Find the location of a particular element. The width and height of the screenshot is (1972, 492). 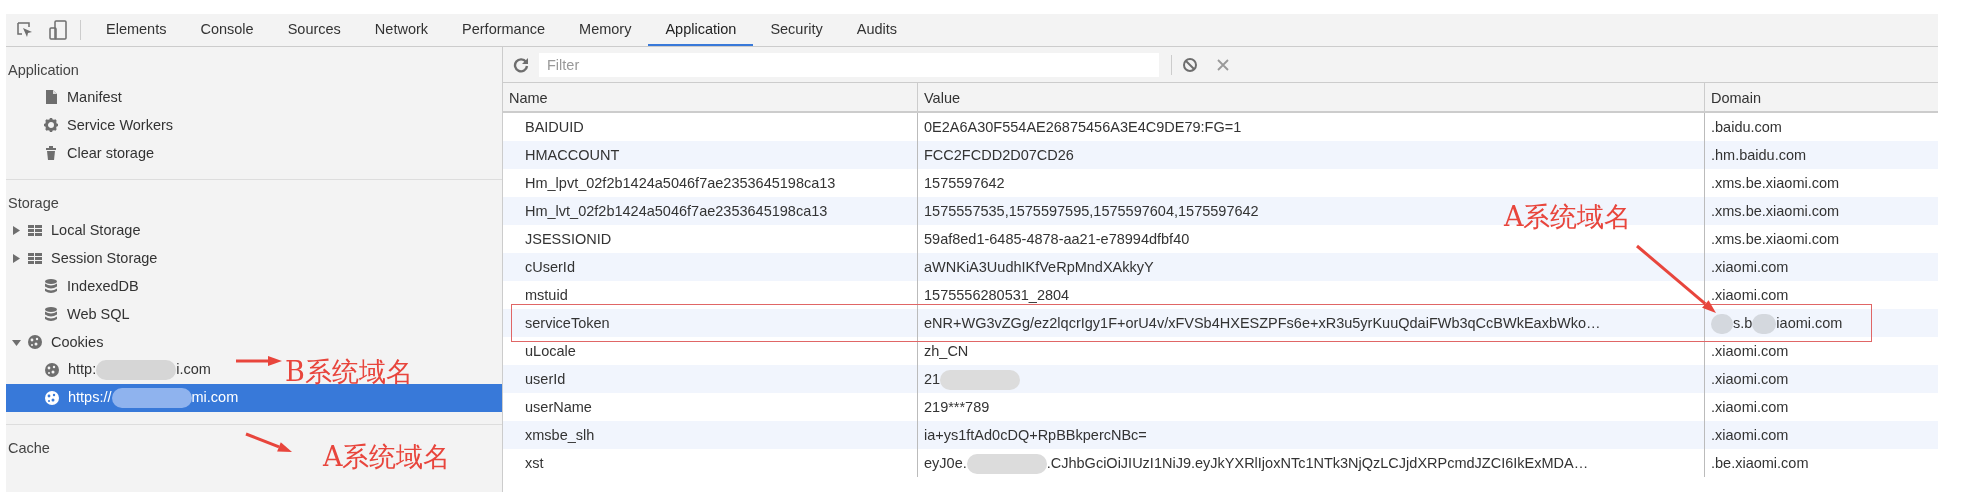

cell-text: 1575597642 is located at coordinates (964, 183).